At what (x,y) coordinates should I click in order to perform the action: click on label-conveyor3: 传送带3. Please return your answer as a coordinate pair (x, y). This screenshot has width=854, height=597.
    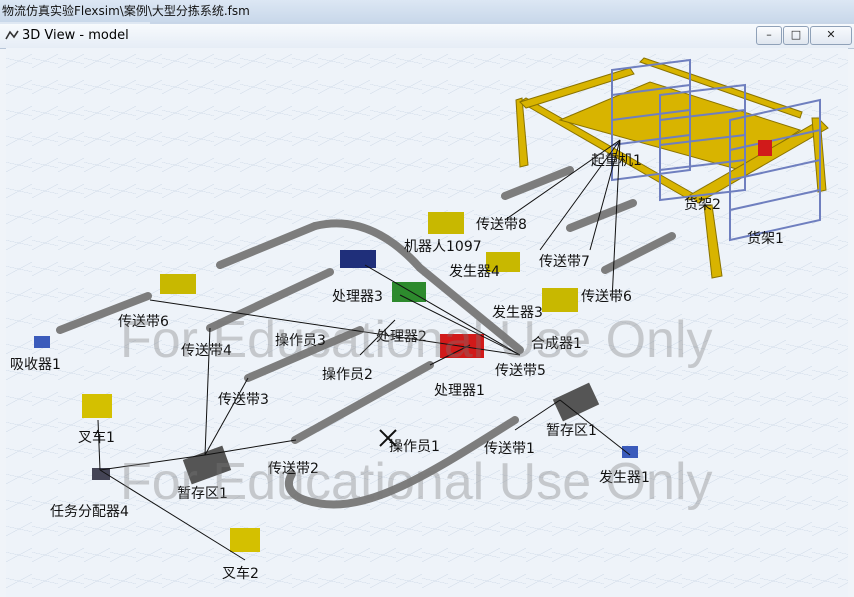
    Looking at the image, I should click on (243, 400).